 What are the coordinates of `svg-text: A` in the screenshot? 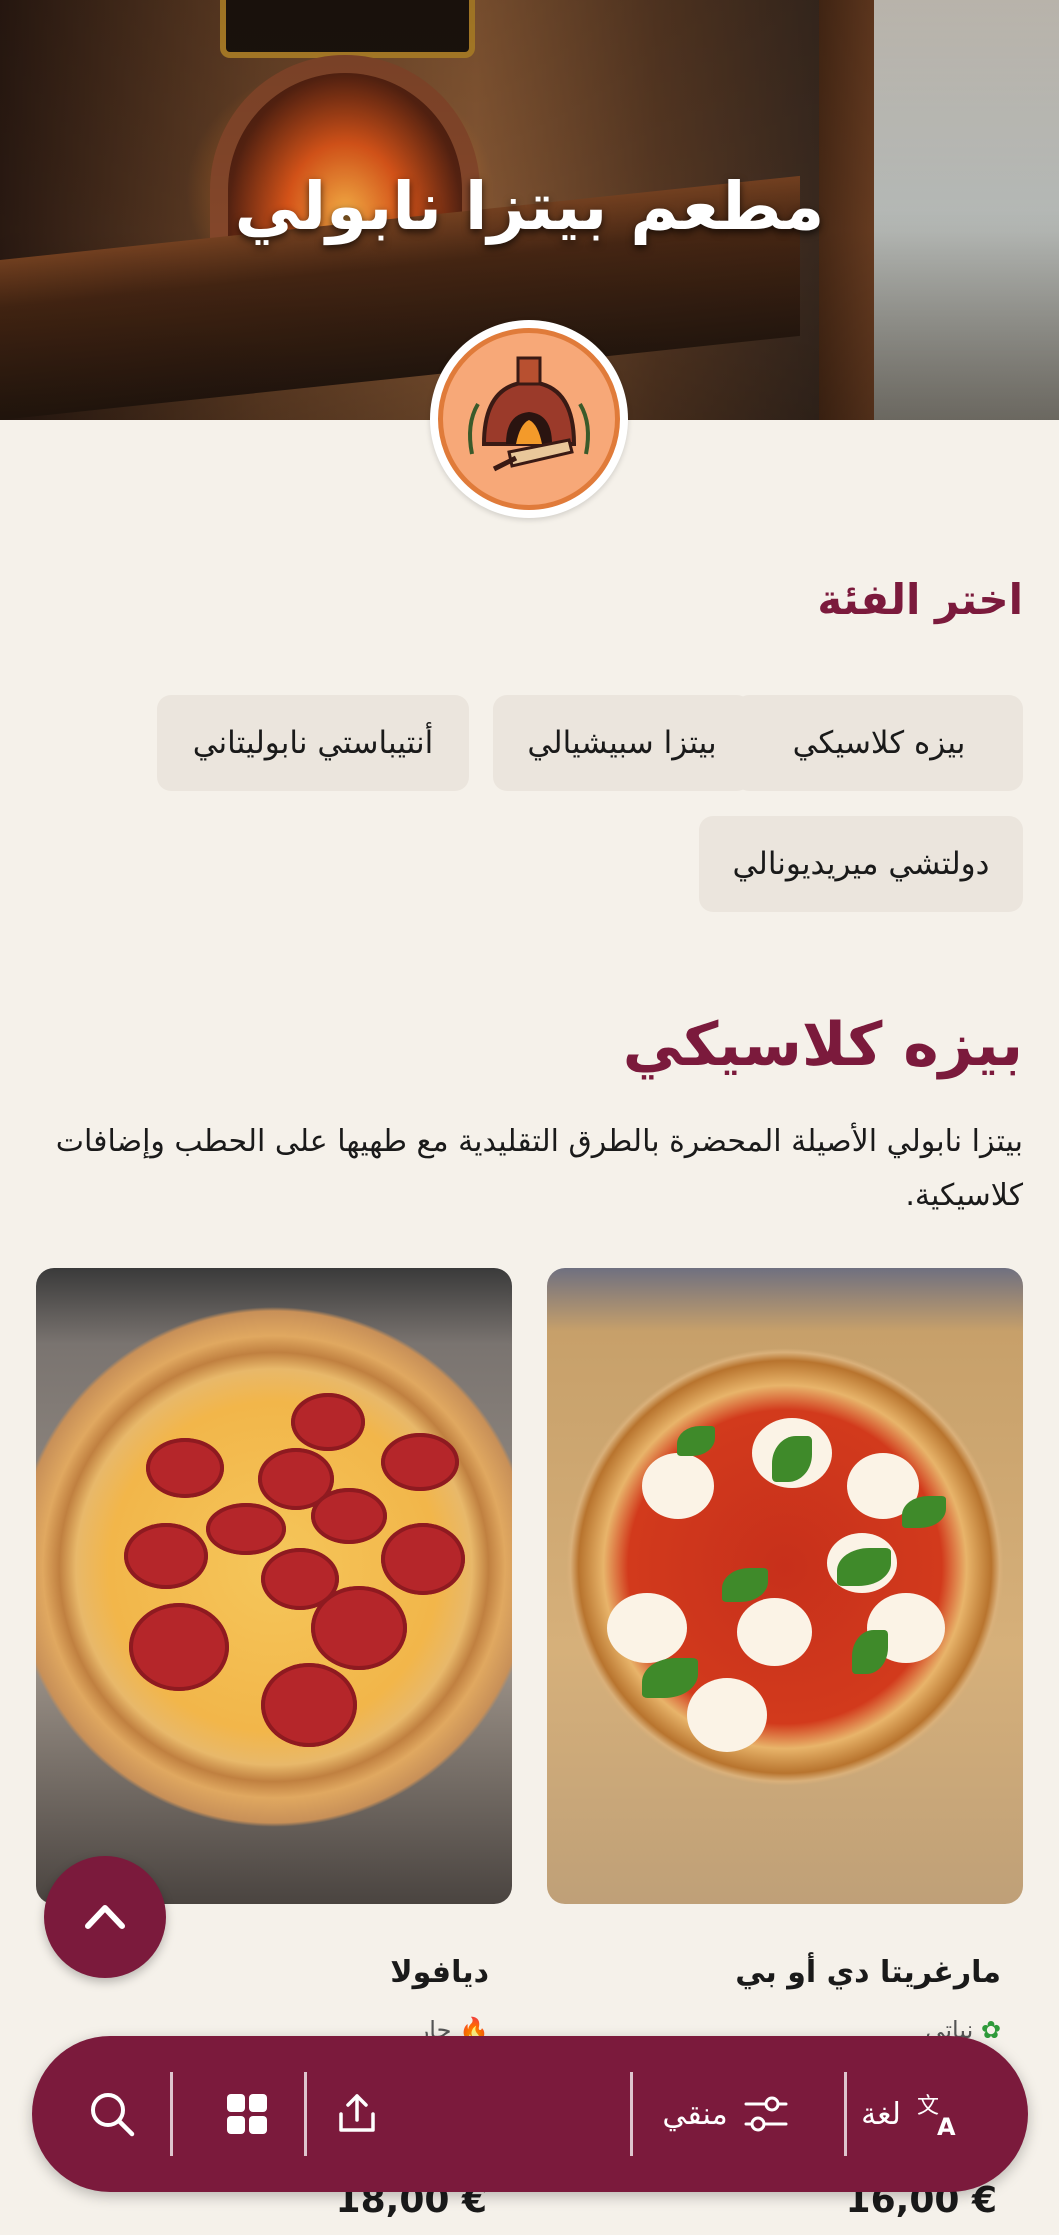 It's located at (946, 2126).